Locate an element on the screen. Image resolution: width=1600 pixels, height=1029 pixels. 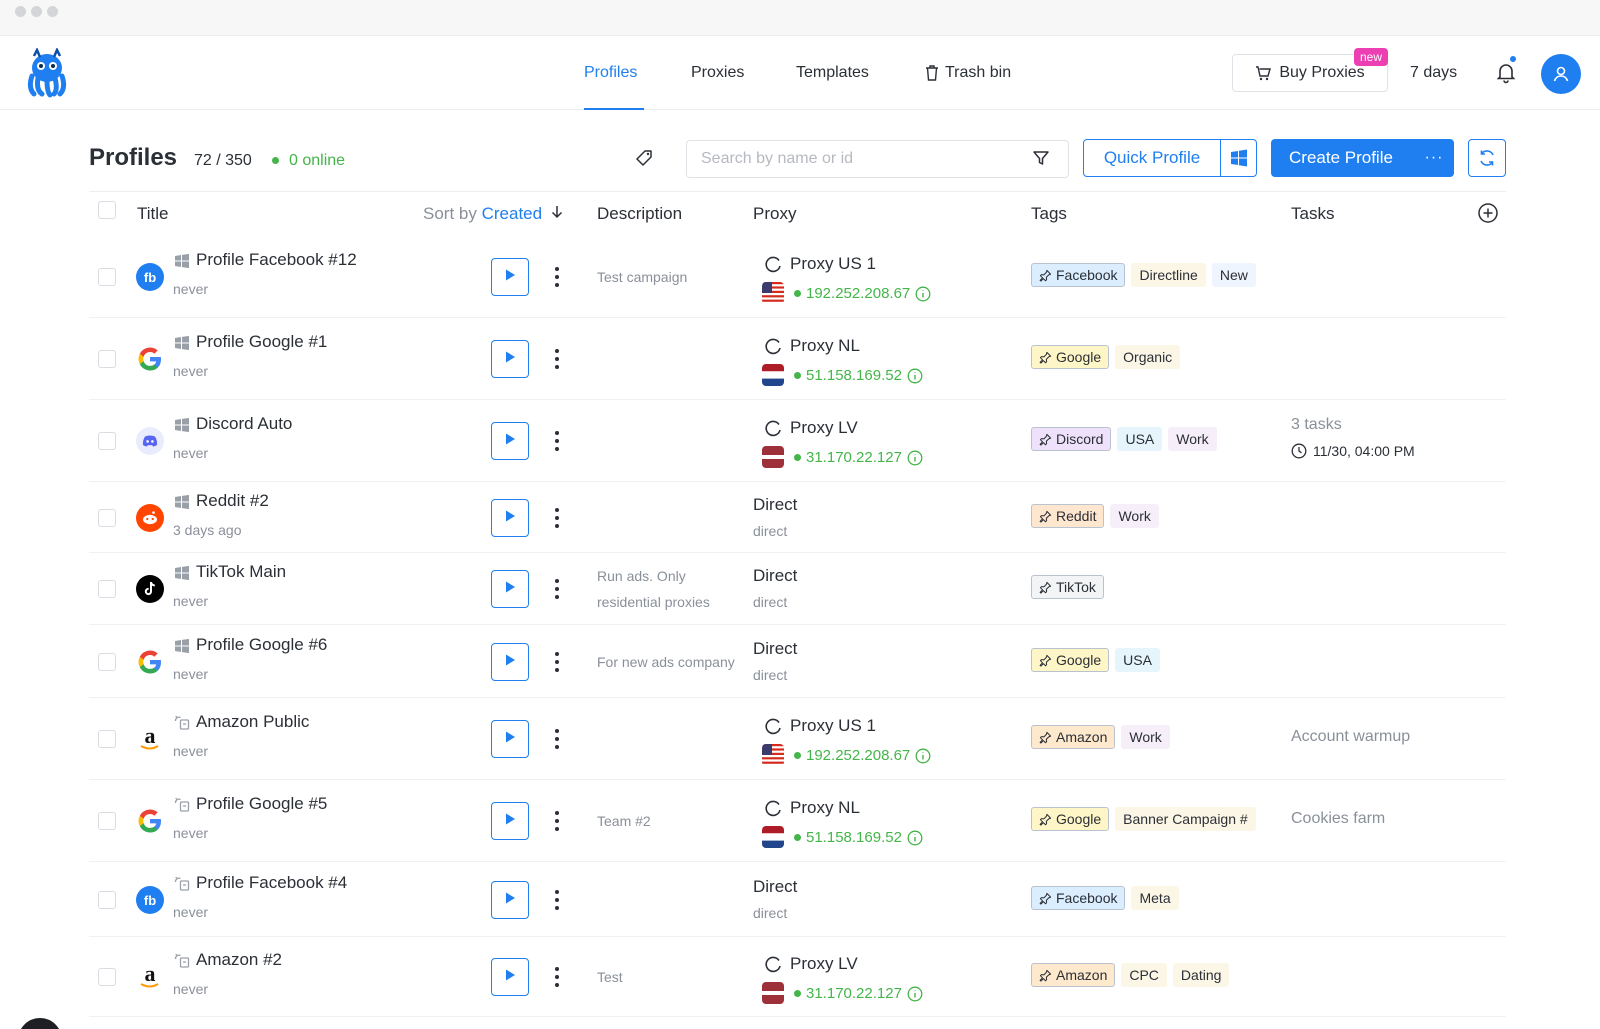
chat-widget-button is located at coordinates (40, 1023).